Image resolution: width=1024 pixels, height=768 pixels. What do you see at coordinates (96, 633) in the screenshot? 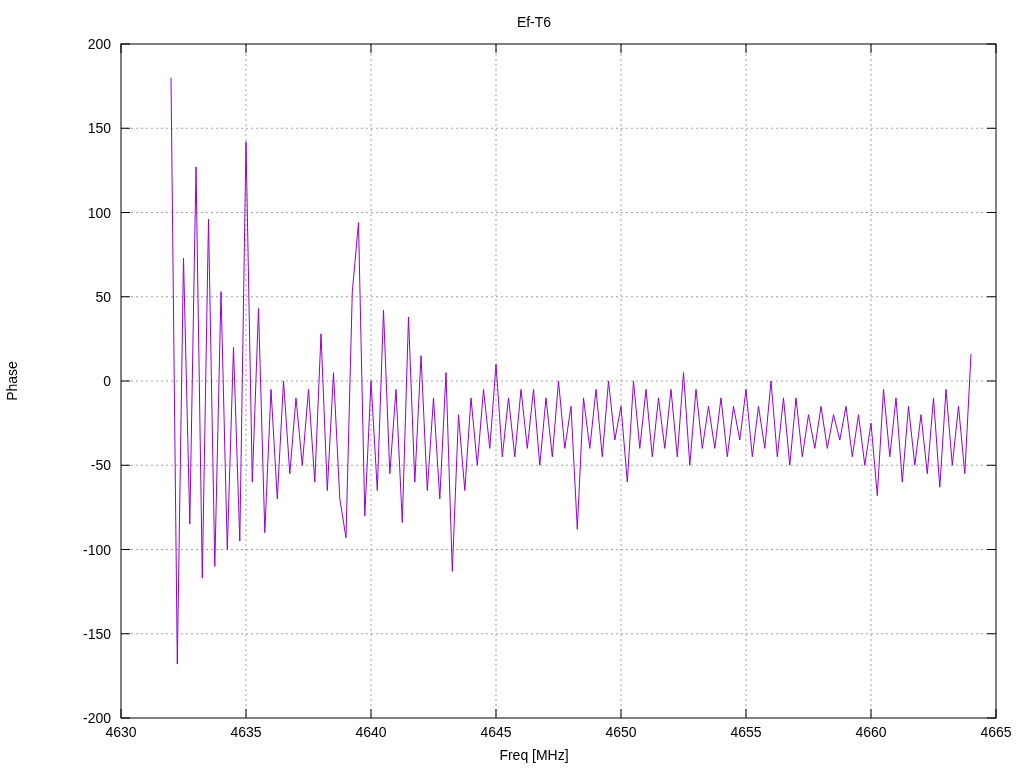
I see `y-tick-label: -150` at bounding box center [96, 633].